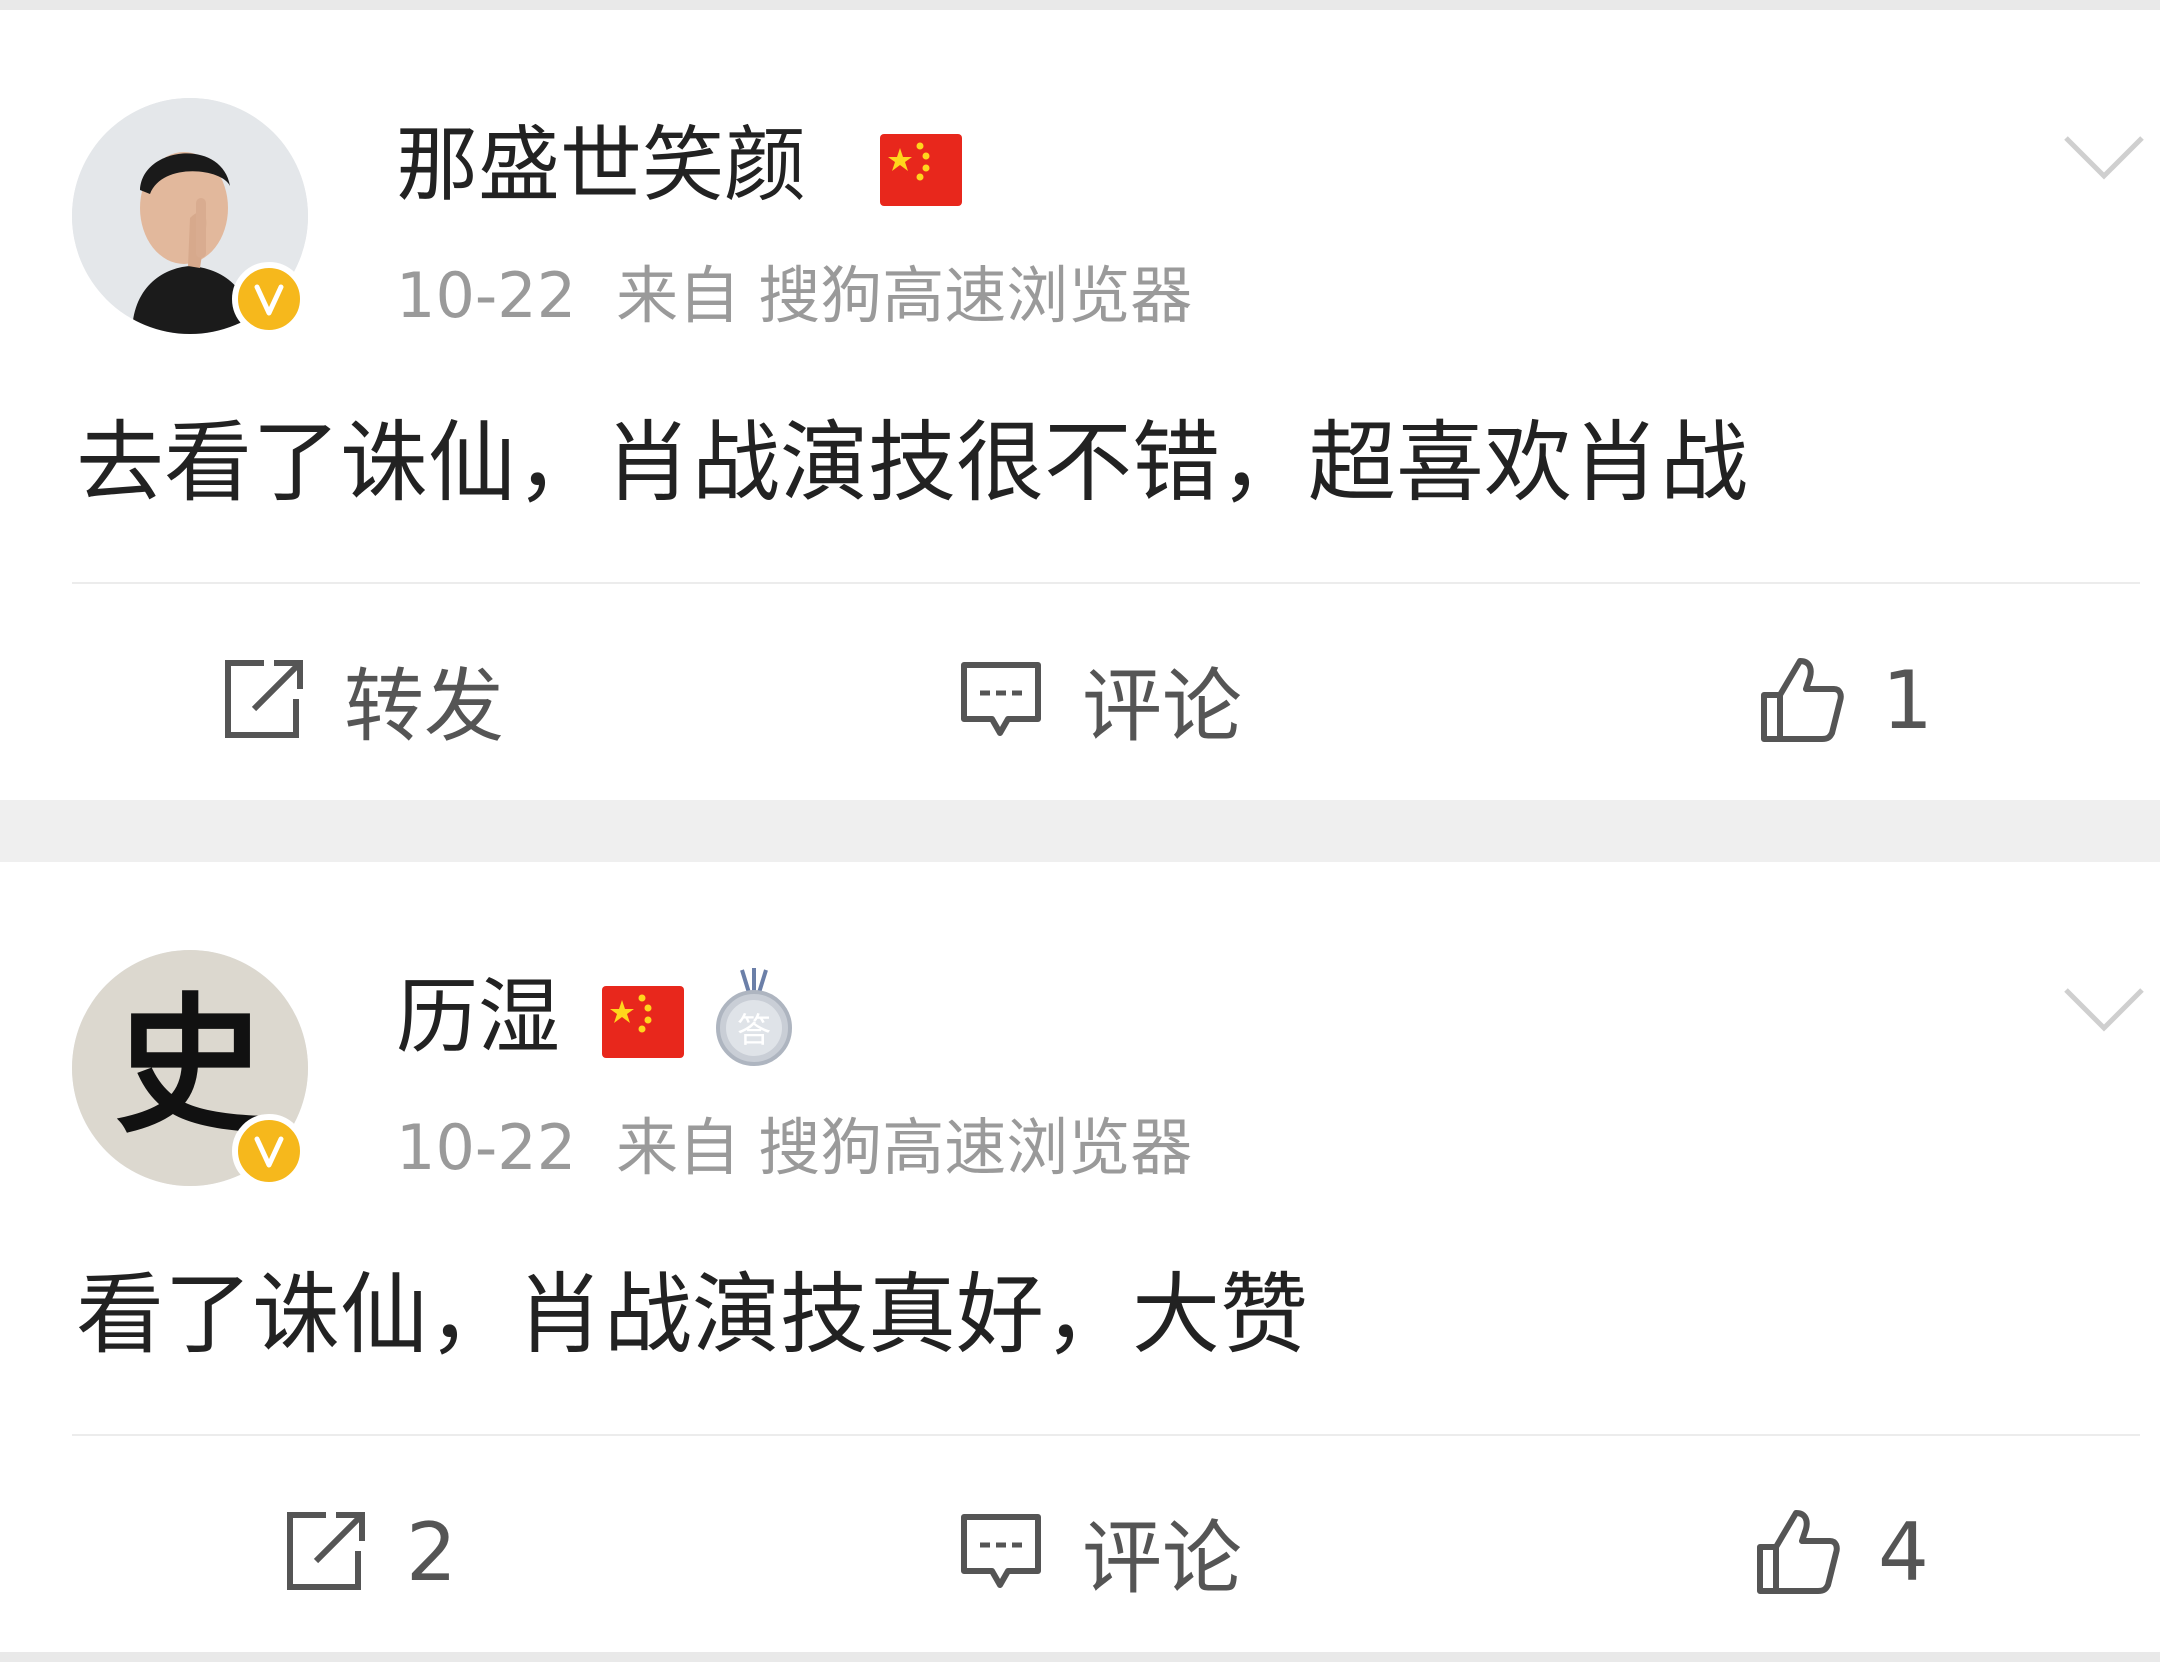 The image size is (2160, 1662). Describe the element at coordinates (692, 1314) in the screenshot. I see `post-content: 看了诛仙，肖战演技真好，大赞` at that location.